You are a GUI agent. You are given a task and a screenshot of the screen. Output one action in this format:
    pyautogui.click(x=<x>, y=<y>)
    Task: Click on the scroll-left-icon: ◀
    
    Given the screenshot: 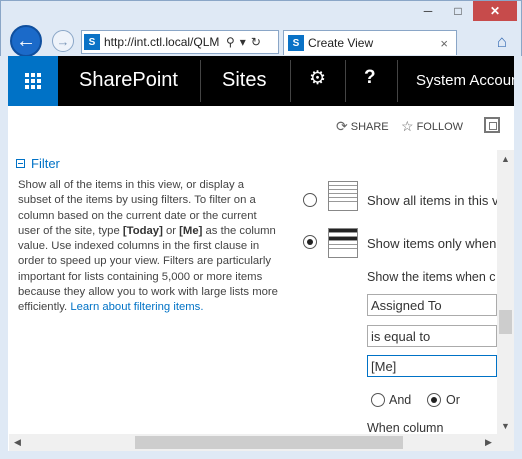 What is the action you would take?
    pyautogui.click(x=17, y=442)
    